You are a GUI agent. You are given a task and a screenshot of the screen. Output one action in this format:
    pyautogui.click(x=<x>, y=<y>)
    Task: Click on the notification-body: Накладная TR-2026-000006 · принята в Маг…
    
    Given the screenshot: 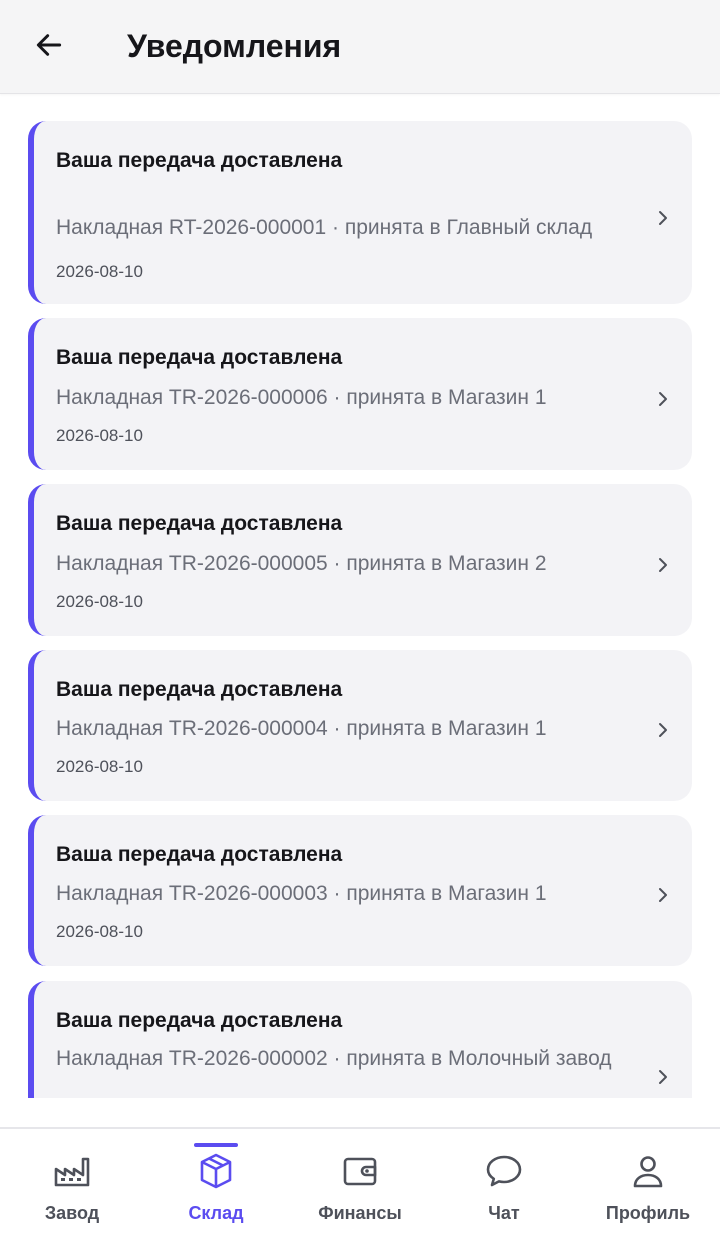 What is the action you would take?
    pyautogui.click(x=301, y=397)
    